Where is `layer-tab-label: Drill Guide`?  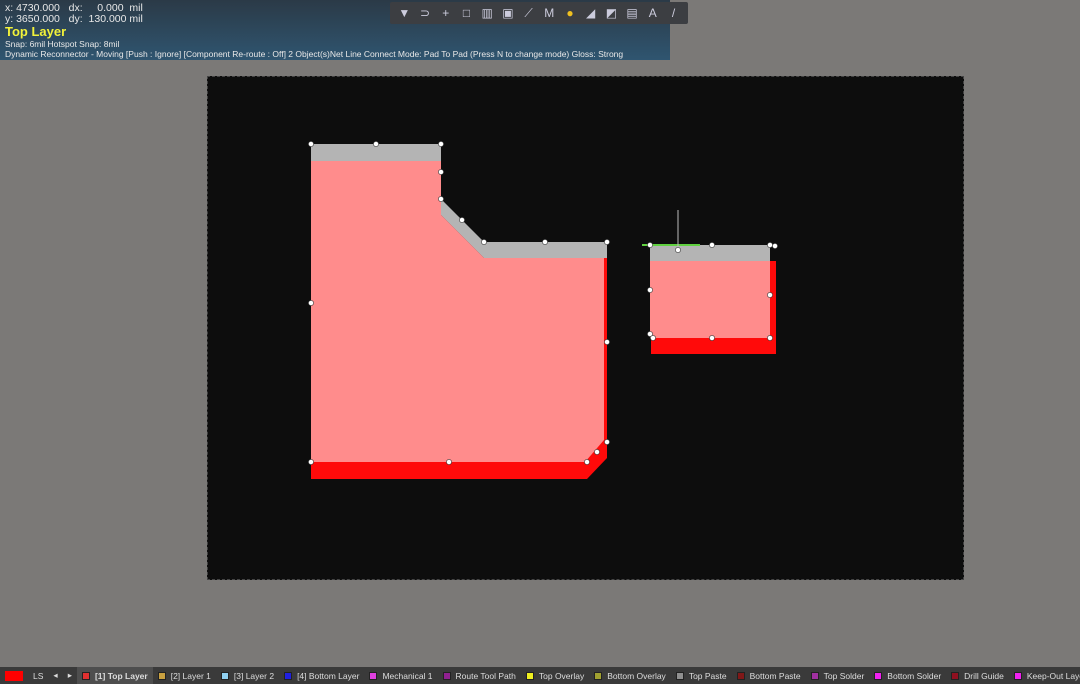
layer-tab-label: Drill Guide is located at coordinates (984, 675).